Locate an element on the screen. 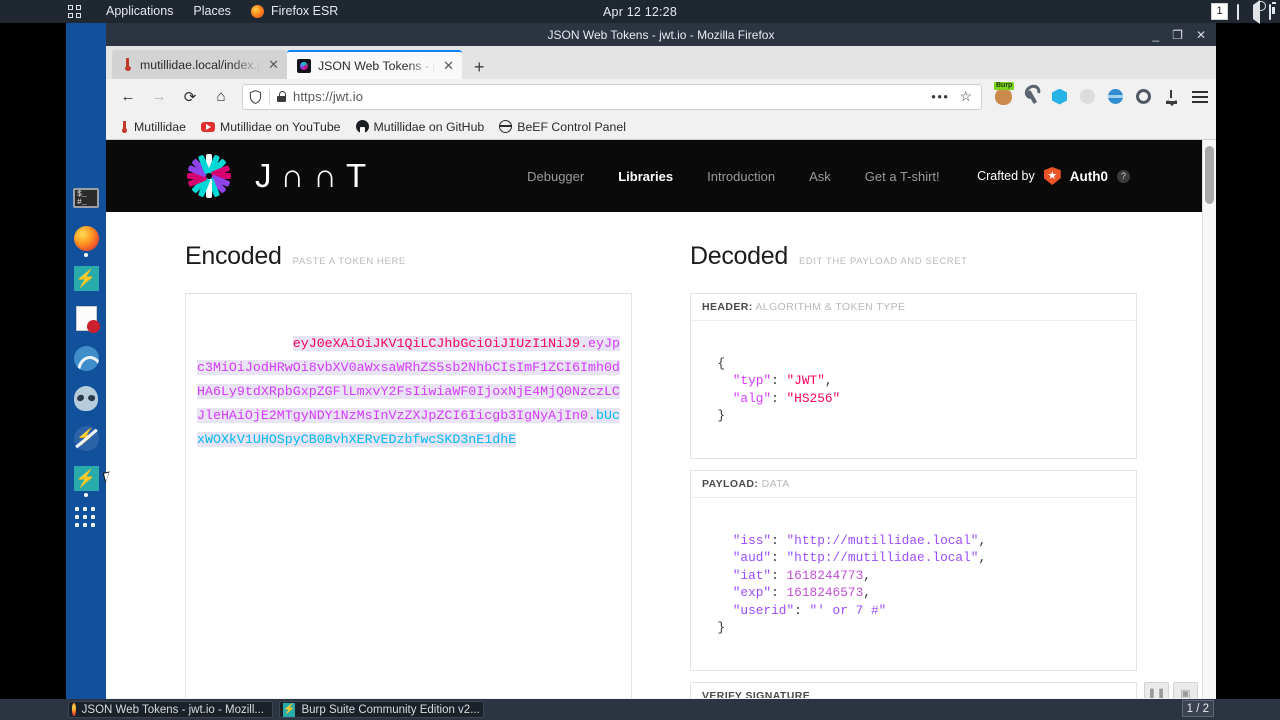  burp-suite-icon: ⚡ is located at coordinates (86, 278).